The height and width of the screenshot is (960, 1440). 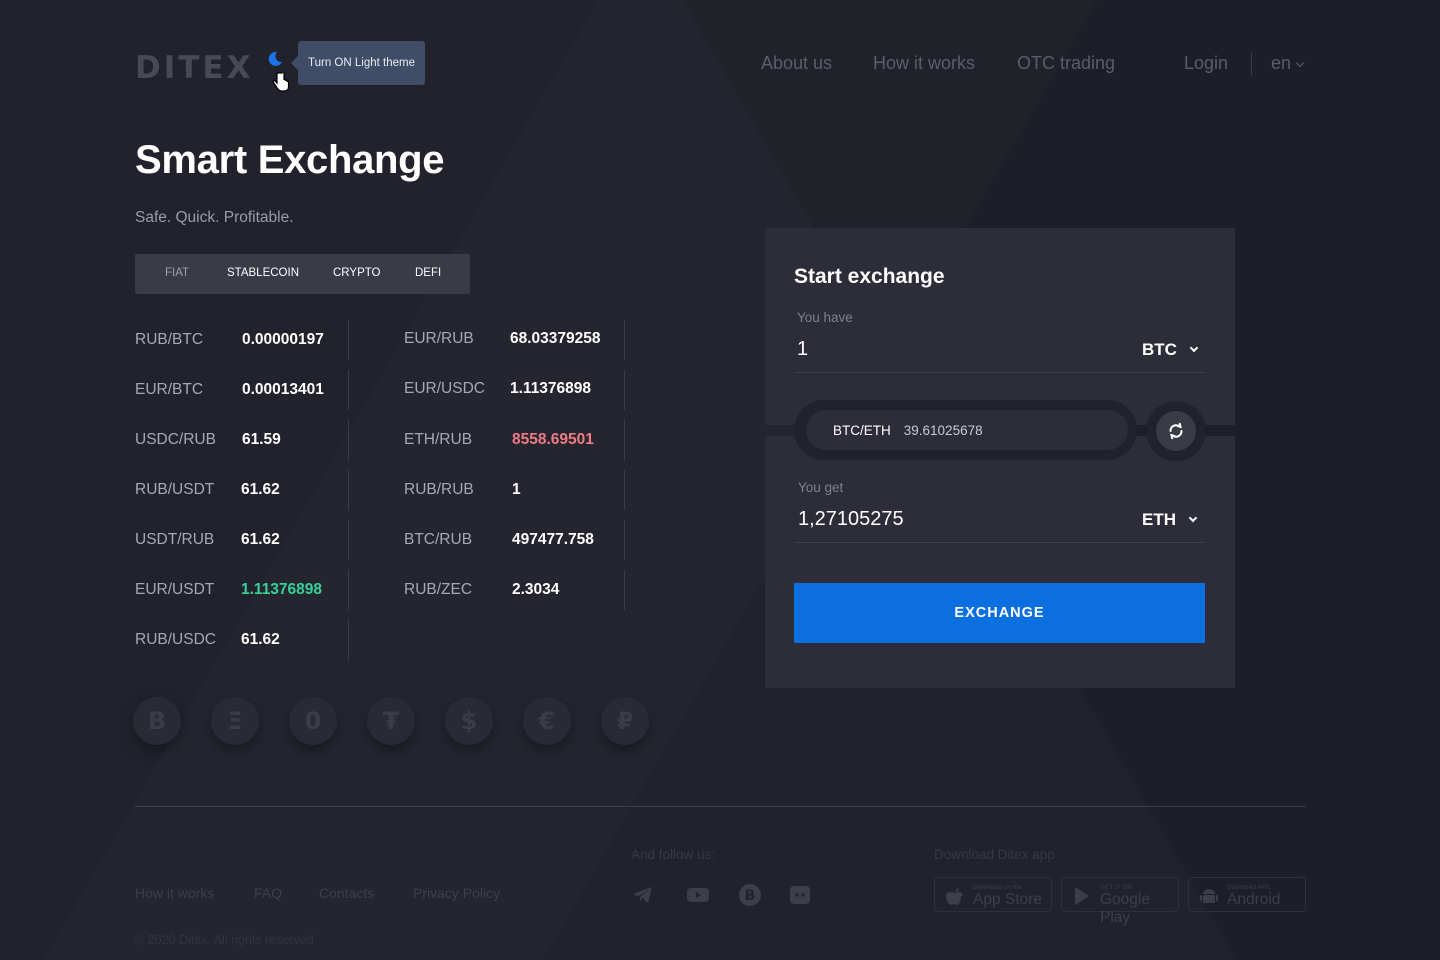 What do you see at coordinates (283, 339) in the screenshot?
I see `rate-value: 0.00000197` at bounding box center [283, 339].